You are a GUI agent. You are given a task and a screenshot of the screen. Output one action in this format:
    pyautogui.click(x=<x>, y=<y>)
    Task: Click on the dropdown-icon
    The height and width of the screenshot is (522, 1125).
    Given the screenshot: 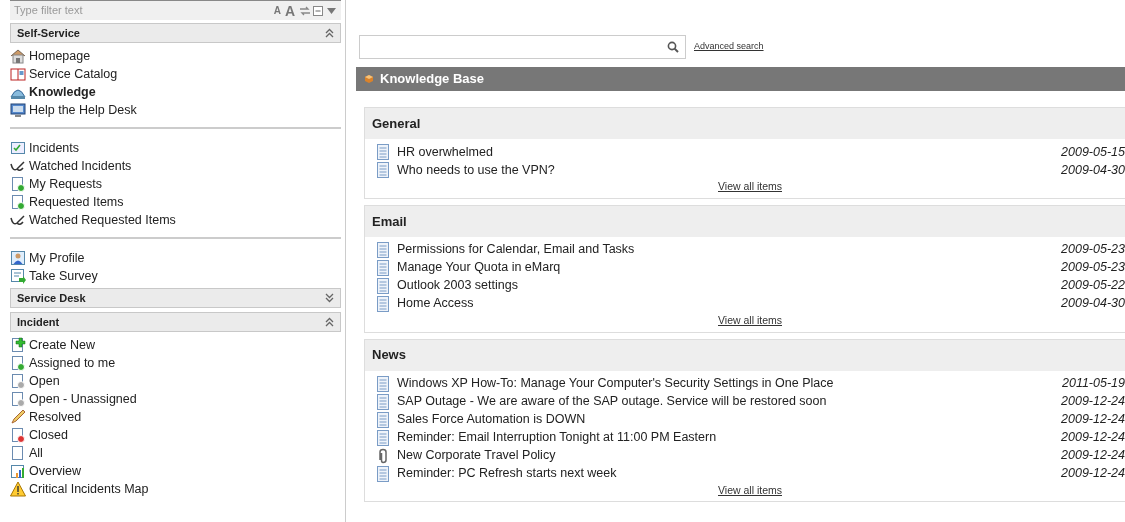 What is the action you would take?
    pyautogui.click(x=331, y=10)
    